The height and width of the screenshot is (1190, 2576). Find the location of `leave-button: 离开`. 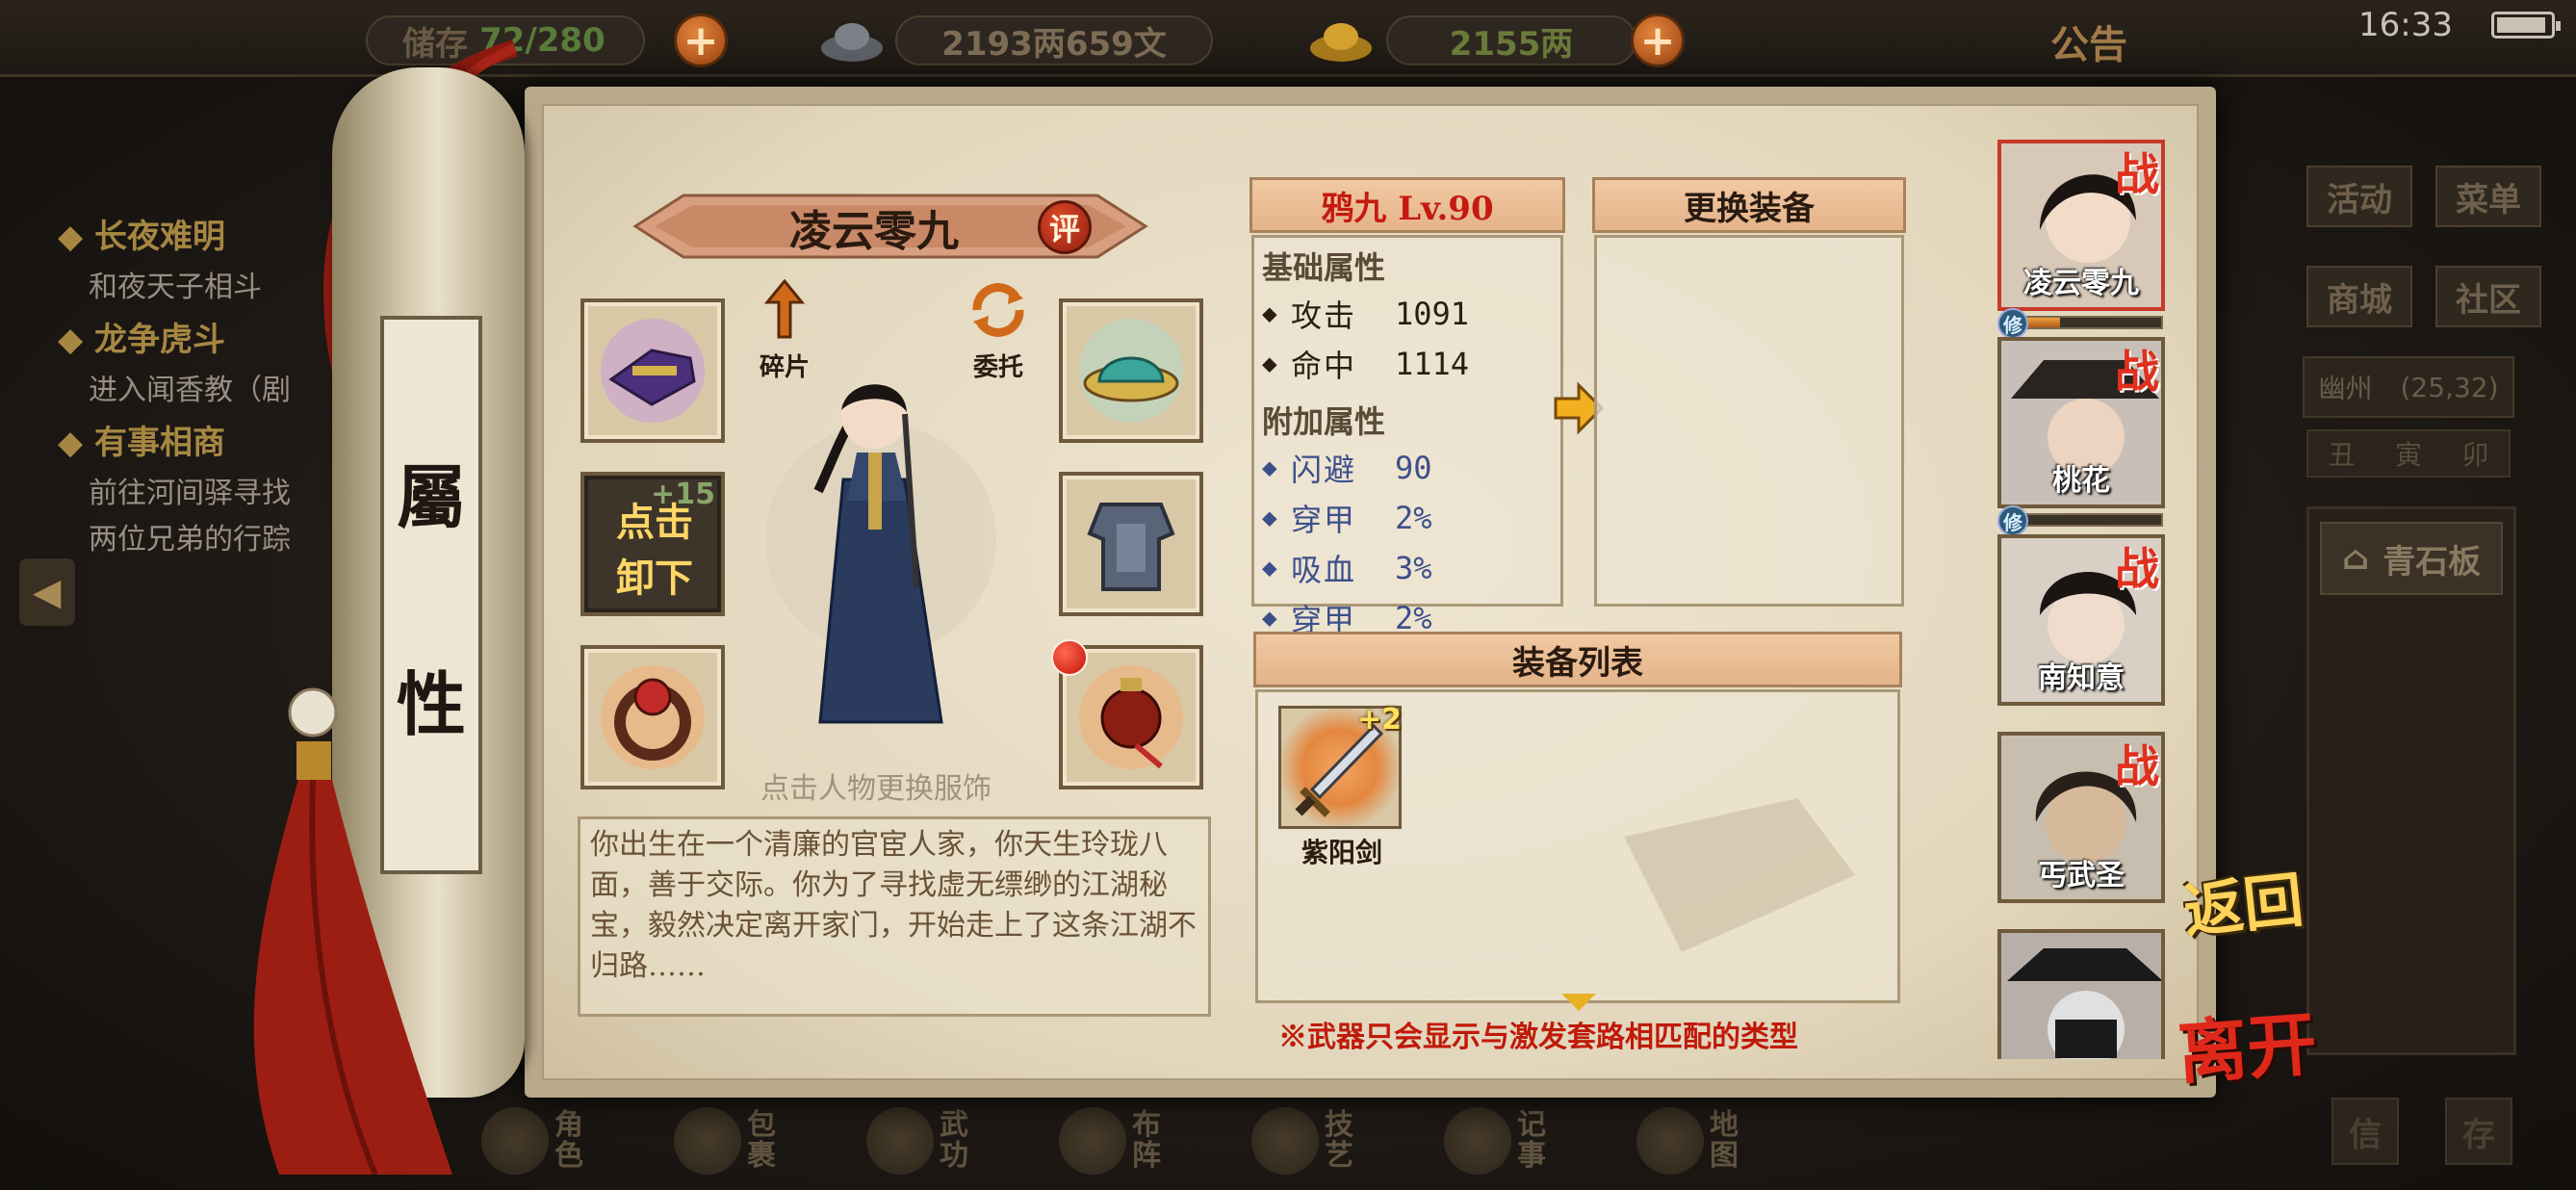

leave-button: 离开 is located at coordinates (2248, 1043).